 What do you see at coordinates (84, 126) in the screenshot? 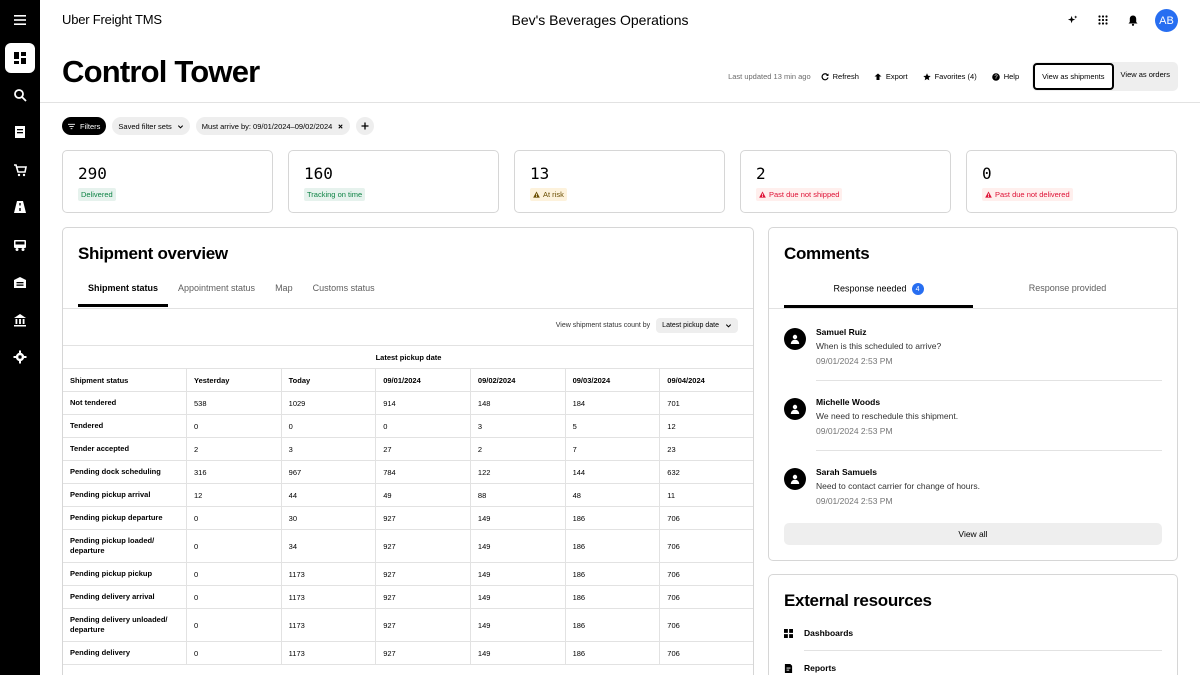
I see `filters-button: Filters` at bounding box center [84, 126].